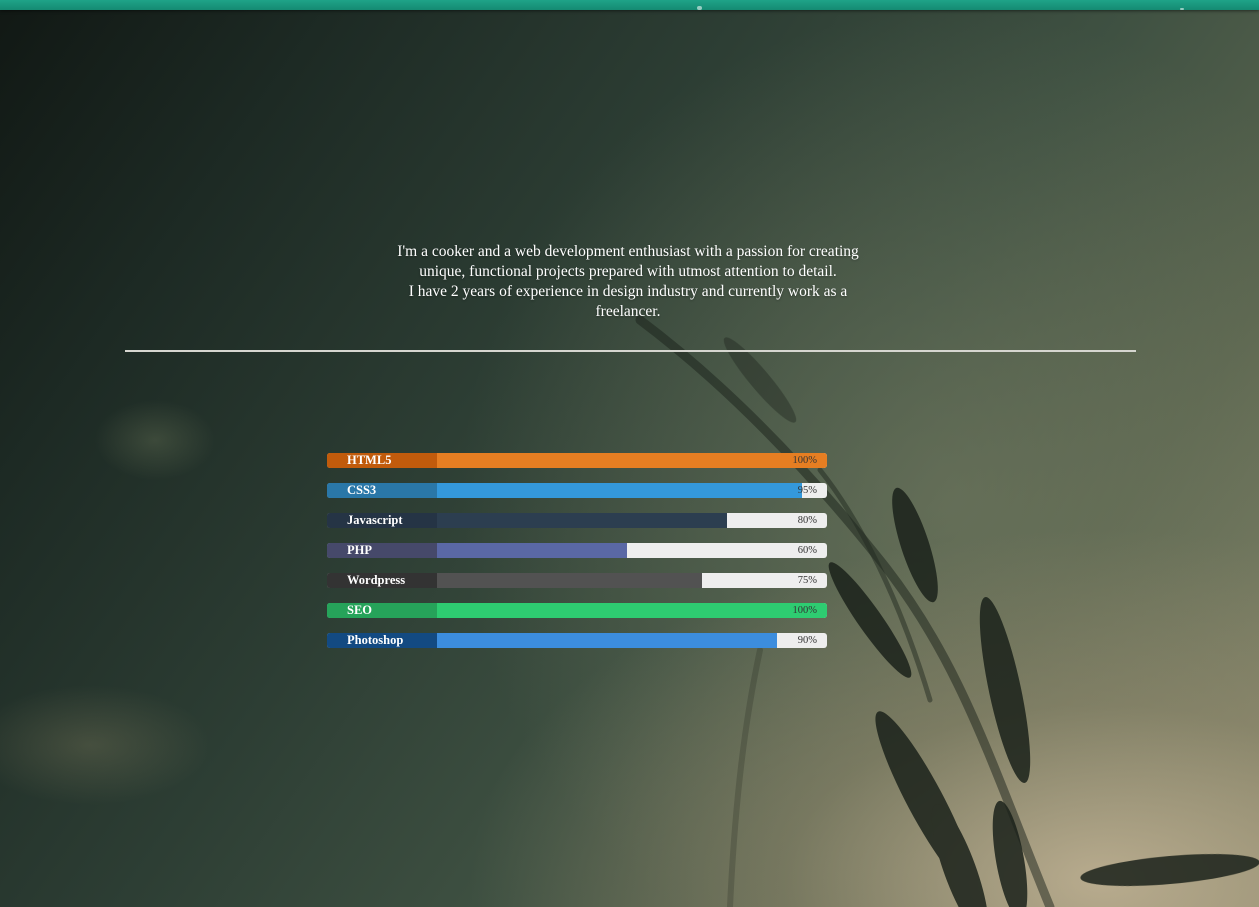 Image resolution: width=1259 pixels, height=907 pixels. I want to click on skill-label: SEO, so click(382, 610).